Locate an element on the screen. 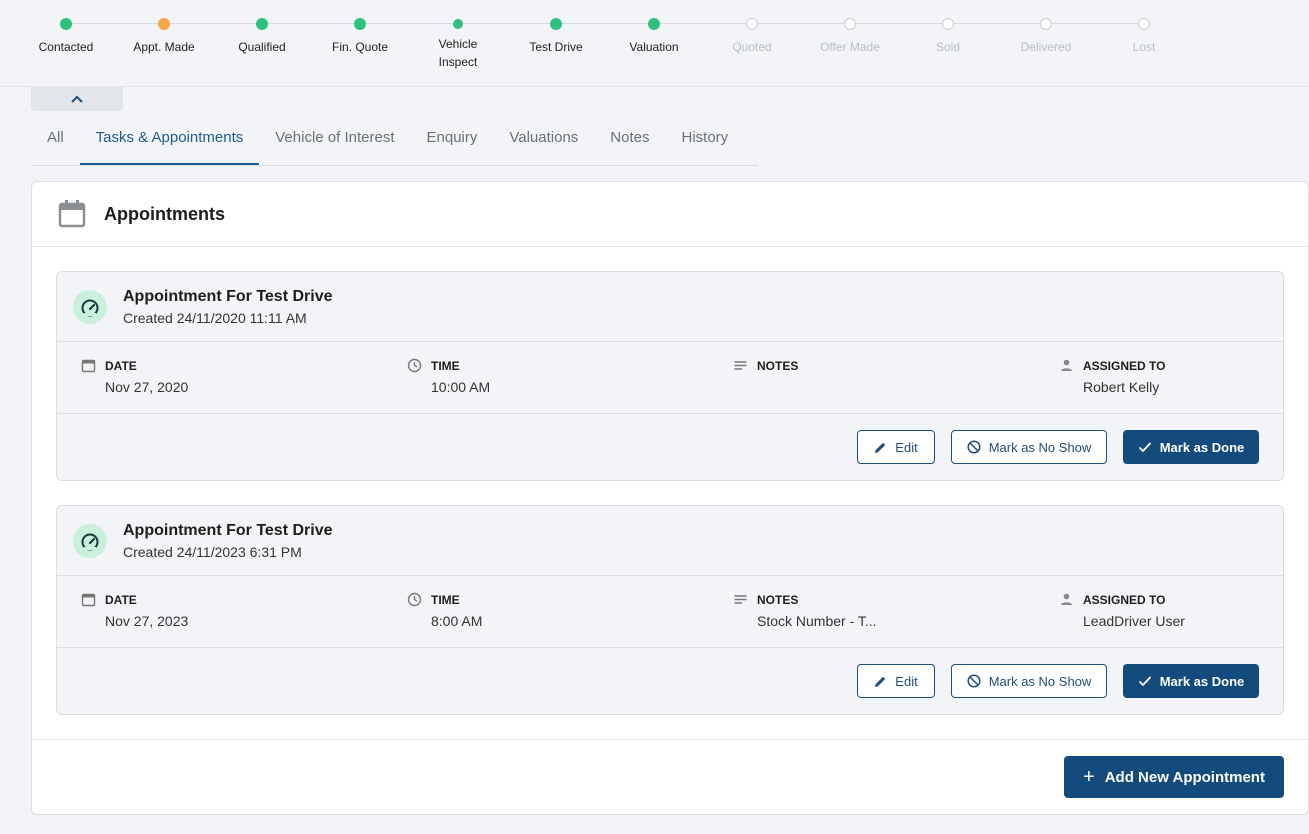  step-contacted: Contacted is located at coordinates (66, 36).